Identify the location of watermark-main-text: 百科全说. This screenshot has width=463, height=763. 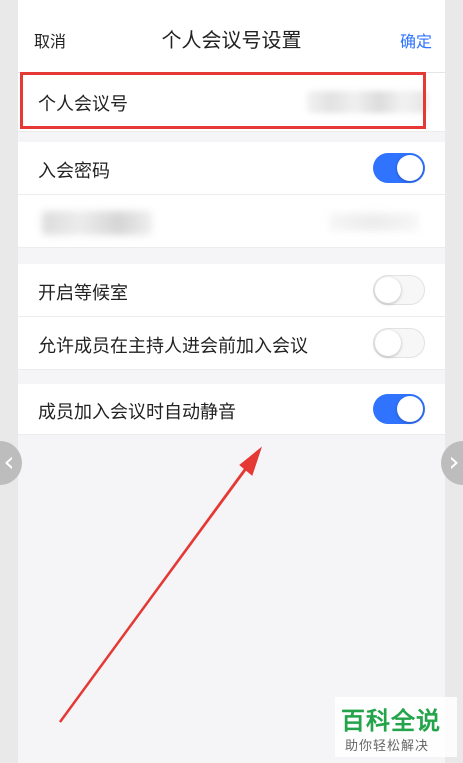
(391, 721).